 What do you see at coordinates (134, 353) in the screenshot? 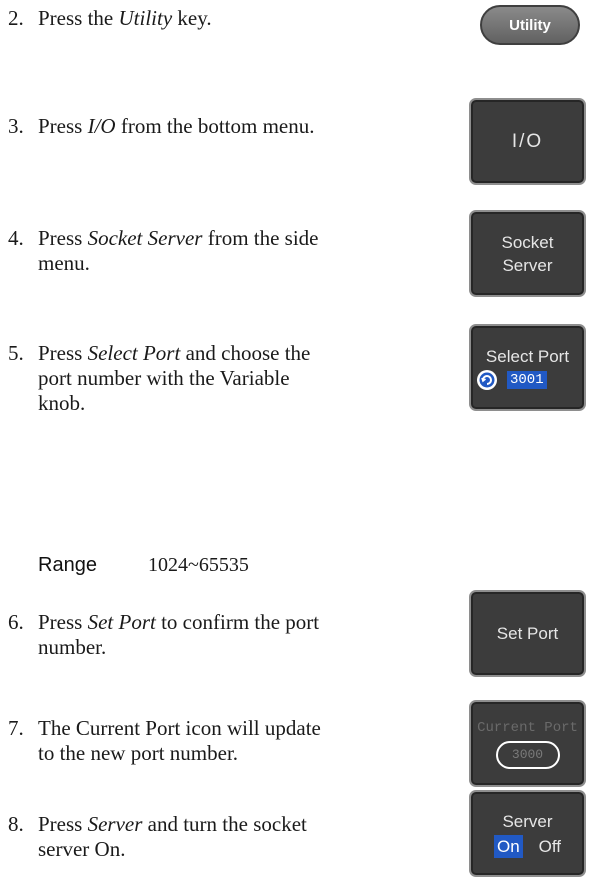
I see `emphasis-term: Select Port` at bounding box center [134, 353].